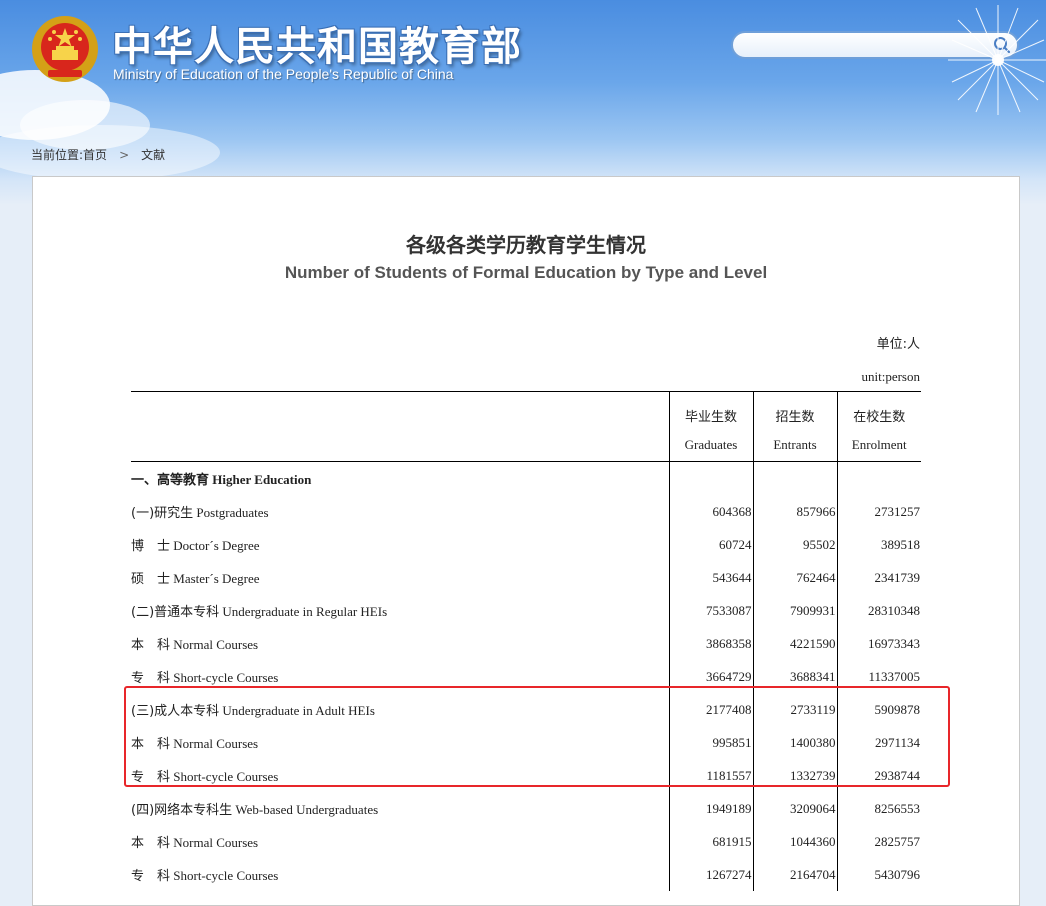 This screenshot has width=1046, height=906. What do you see at coordinates (65, 49) in the screenshot?
I see `national-emblem-icon` at bounding box center [65, 49].